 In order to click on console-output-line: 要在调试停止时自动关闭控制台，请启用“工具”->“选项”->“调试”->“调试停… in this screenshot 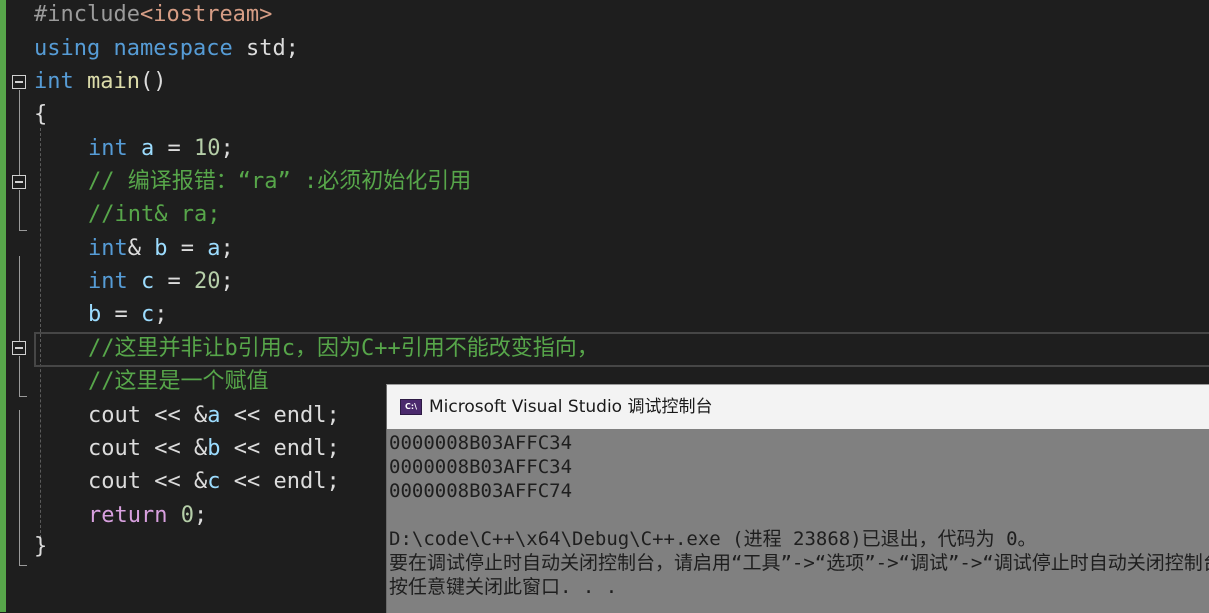, I will do `click(799, 563)`.